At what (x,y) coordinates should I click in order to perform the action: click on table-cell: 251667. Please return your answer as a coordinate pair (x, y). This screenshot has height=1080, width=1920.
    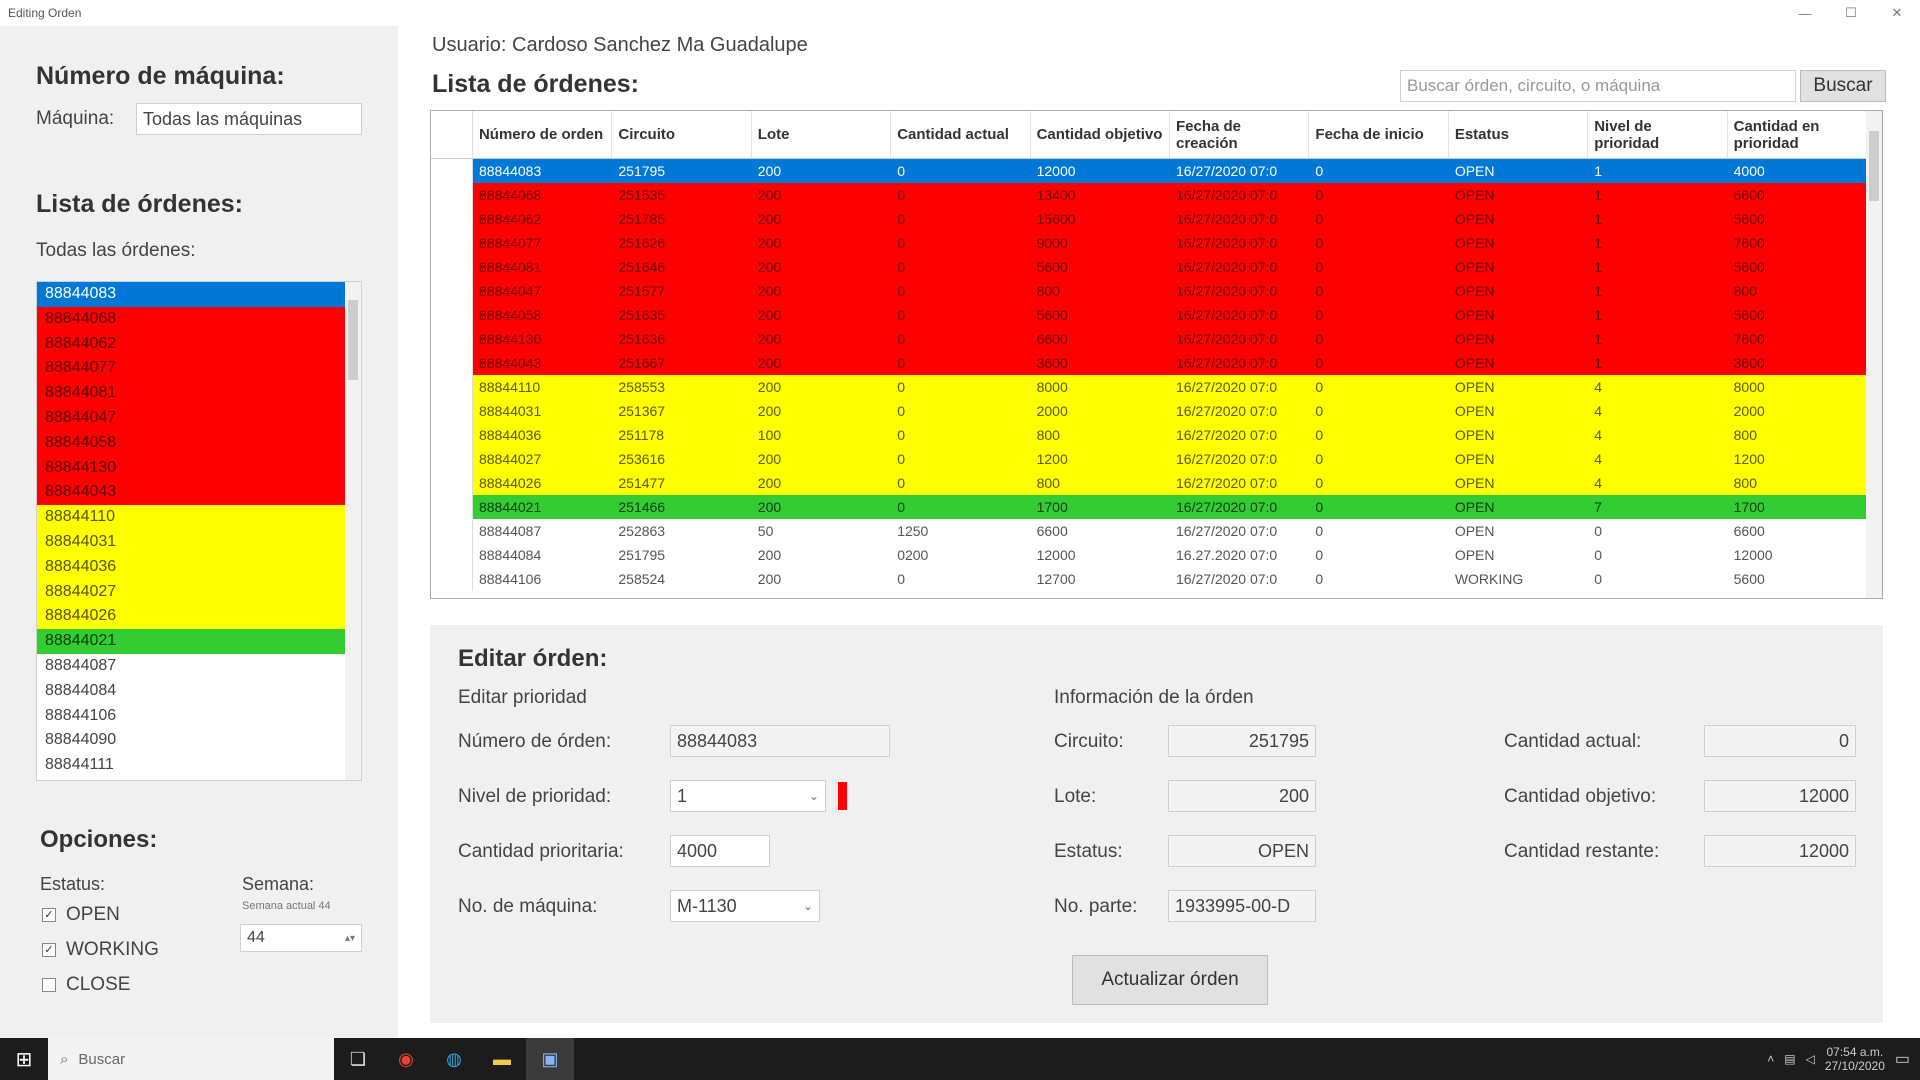
    Looking at the image, I should click on (682, 363).